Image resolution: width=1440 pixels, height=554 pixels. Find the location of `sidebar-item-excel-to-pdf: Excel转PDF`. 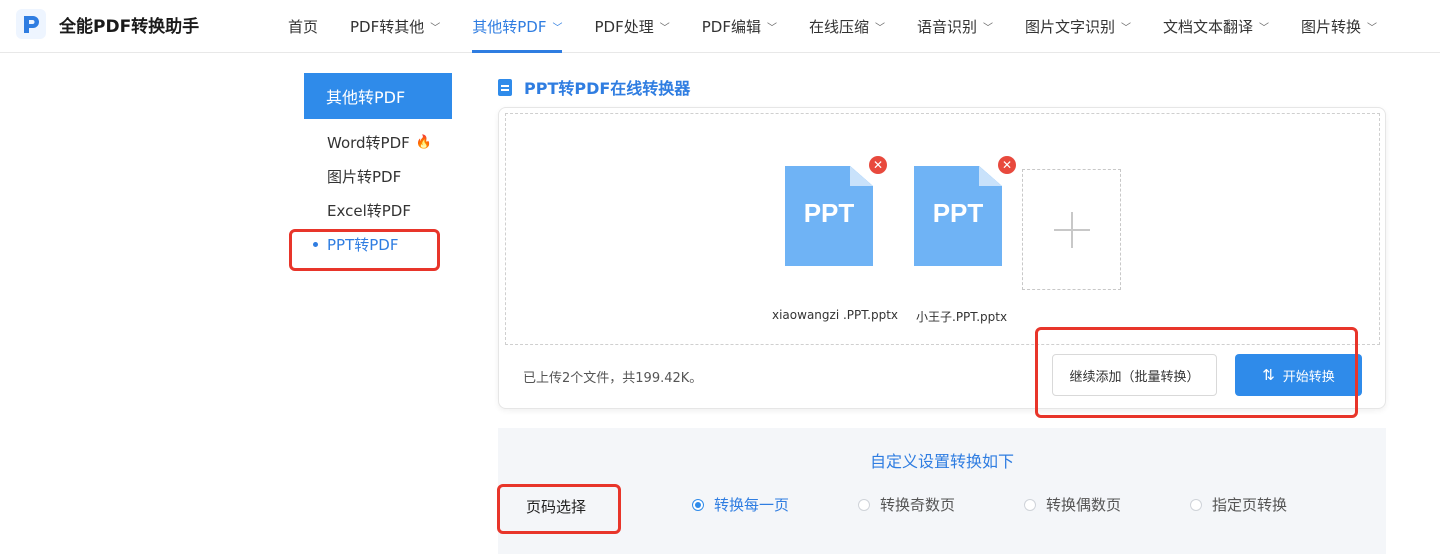

sidebar-item-excel-to-pdf: Excel转PDF is located at coordinates (378, 210).